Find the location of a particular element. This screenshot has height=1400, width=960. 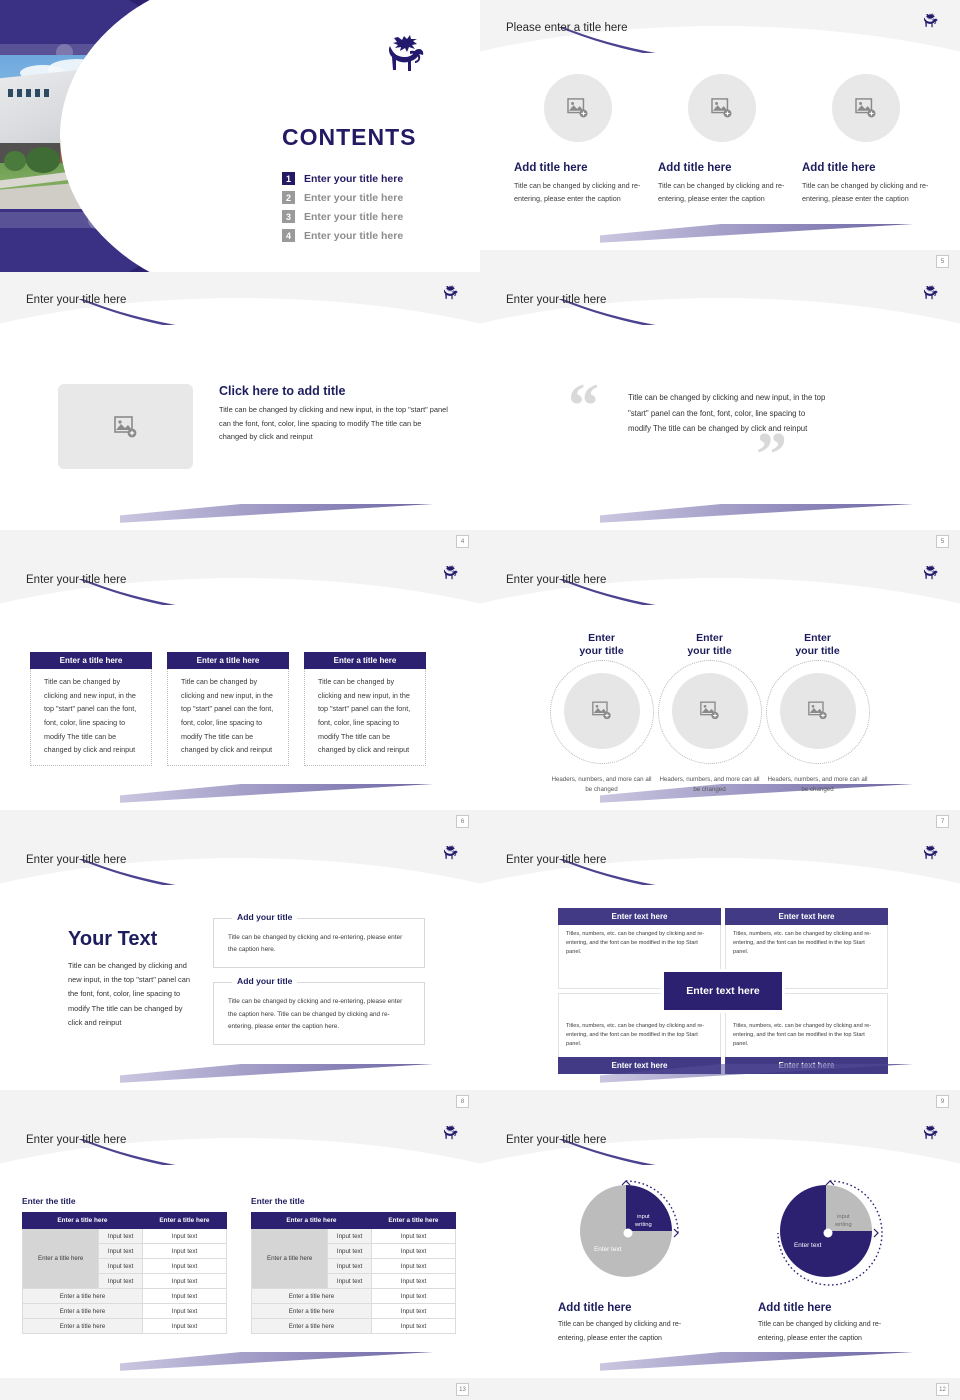

toc-item-4: 4 Enter your title here is located at coordinates (372, 235).